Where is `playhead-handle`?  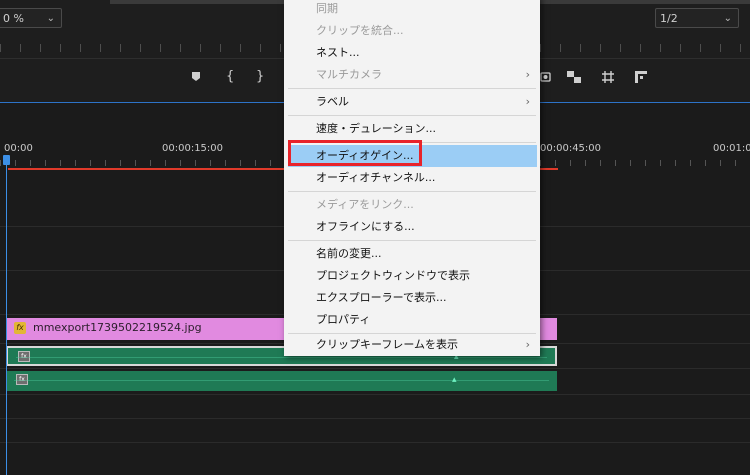
playhead-handle is located at coordinates (6, 160).